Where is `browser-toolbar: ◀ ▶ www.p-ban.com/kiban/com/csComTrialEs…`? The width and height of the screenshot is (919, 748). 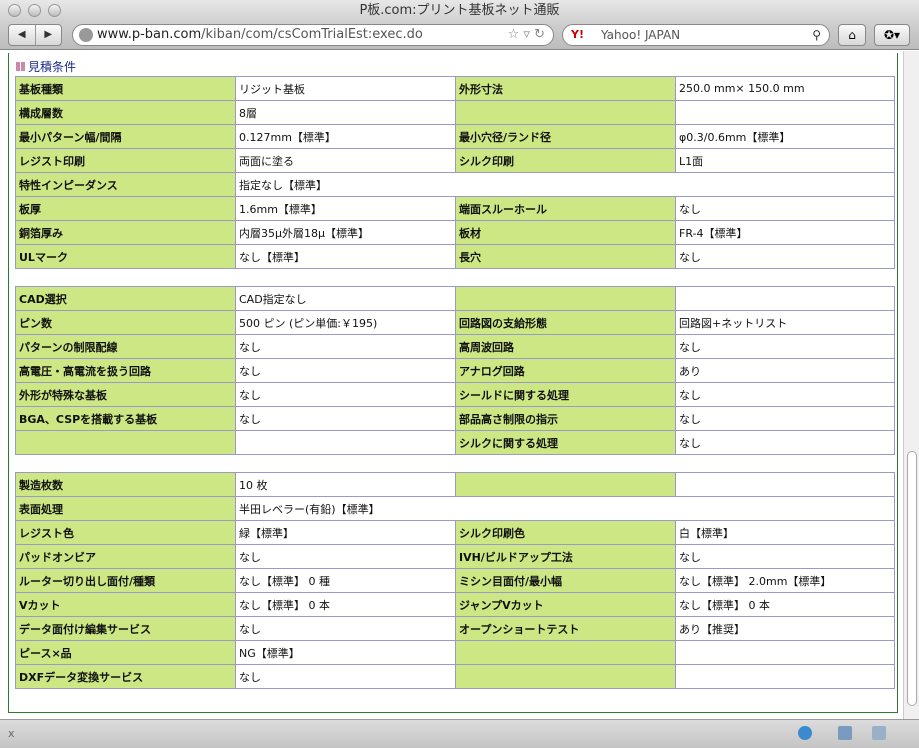
browser-toolbar: ◀ ▶ www.p-ban.com/kiban/com/csComTrialEs… is located at coordinates (459, 36).